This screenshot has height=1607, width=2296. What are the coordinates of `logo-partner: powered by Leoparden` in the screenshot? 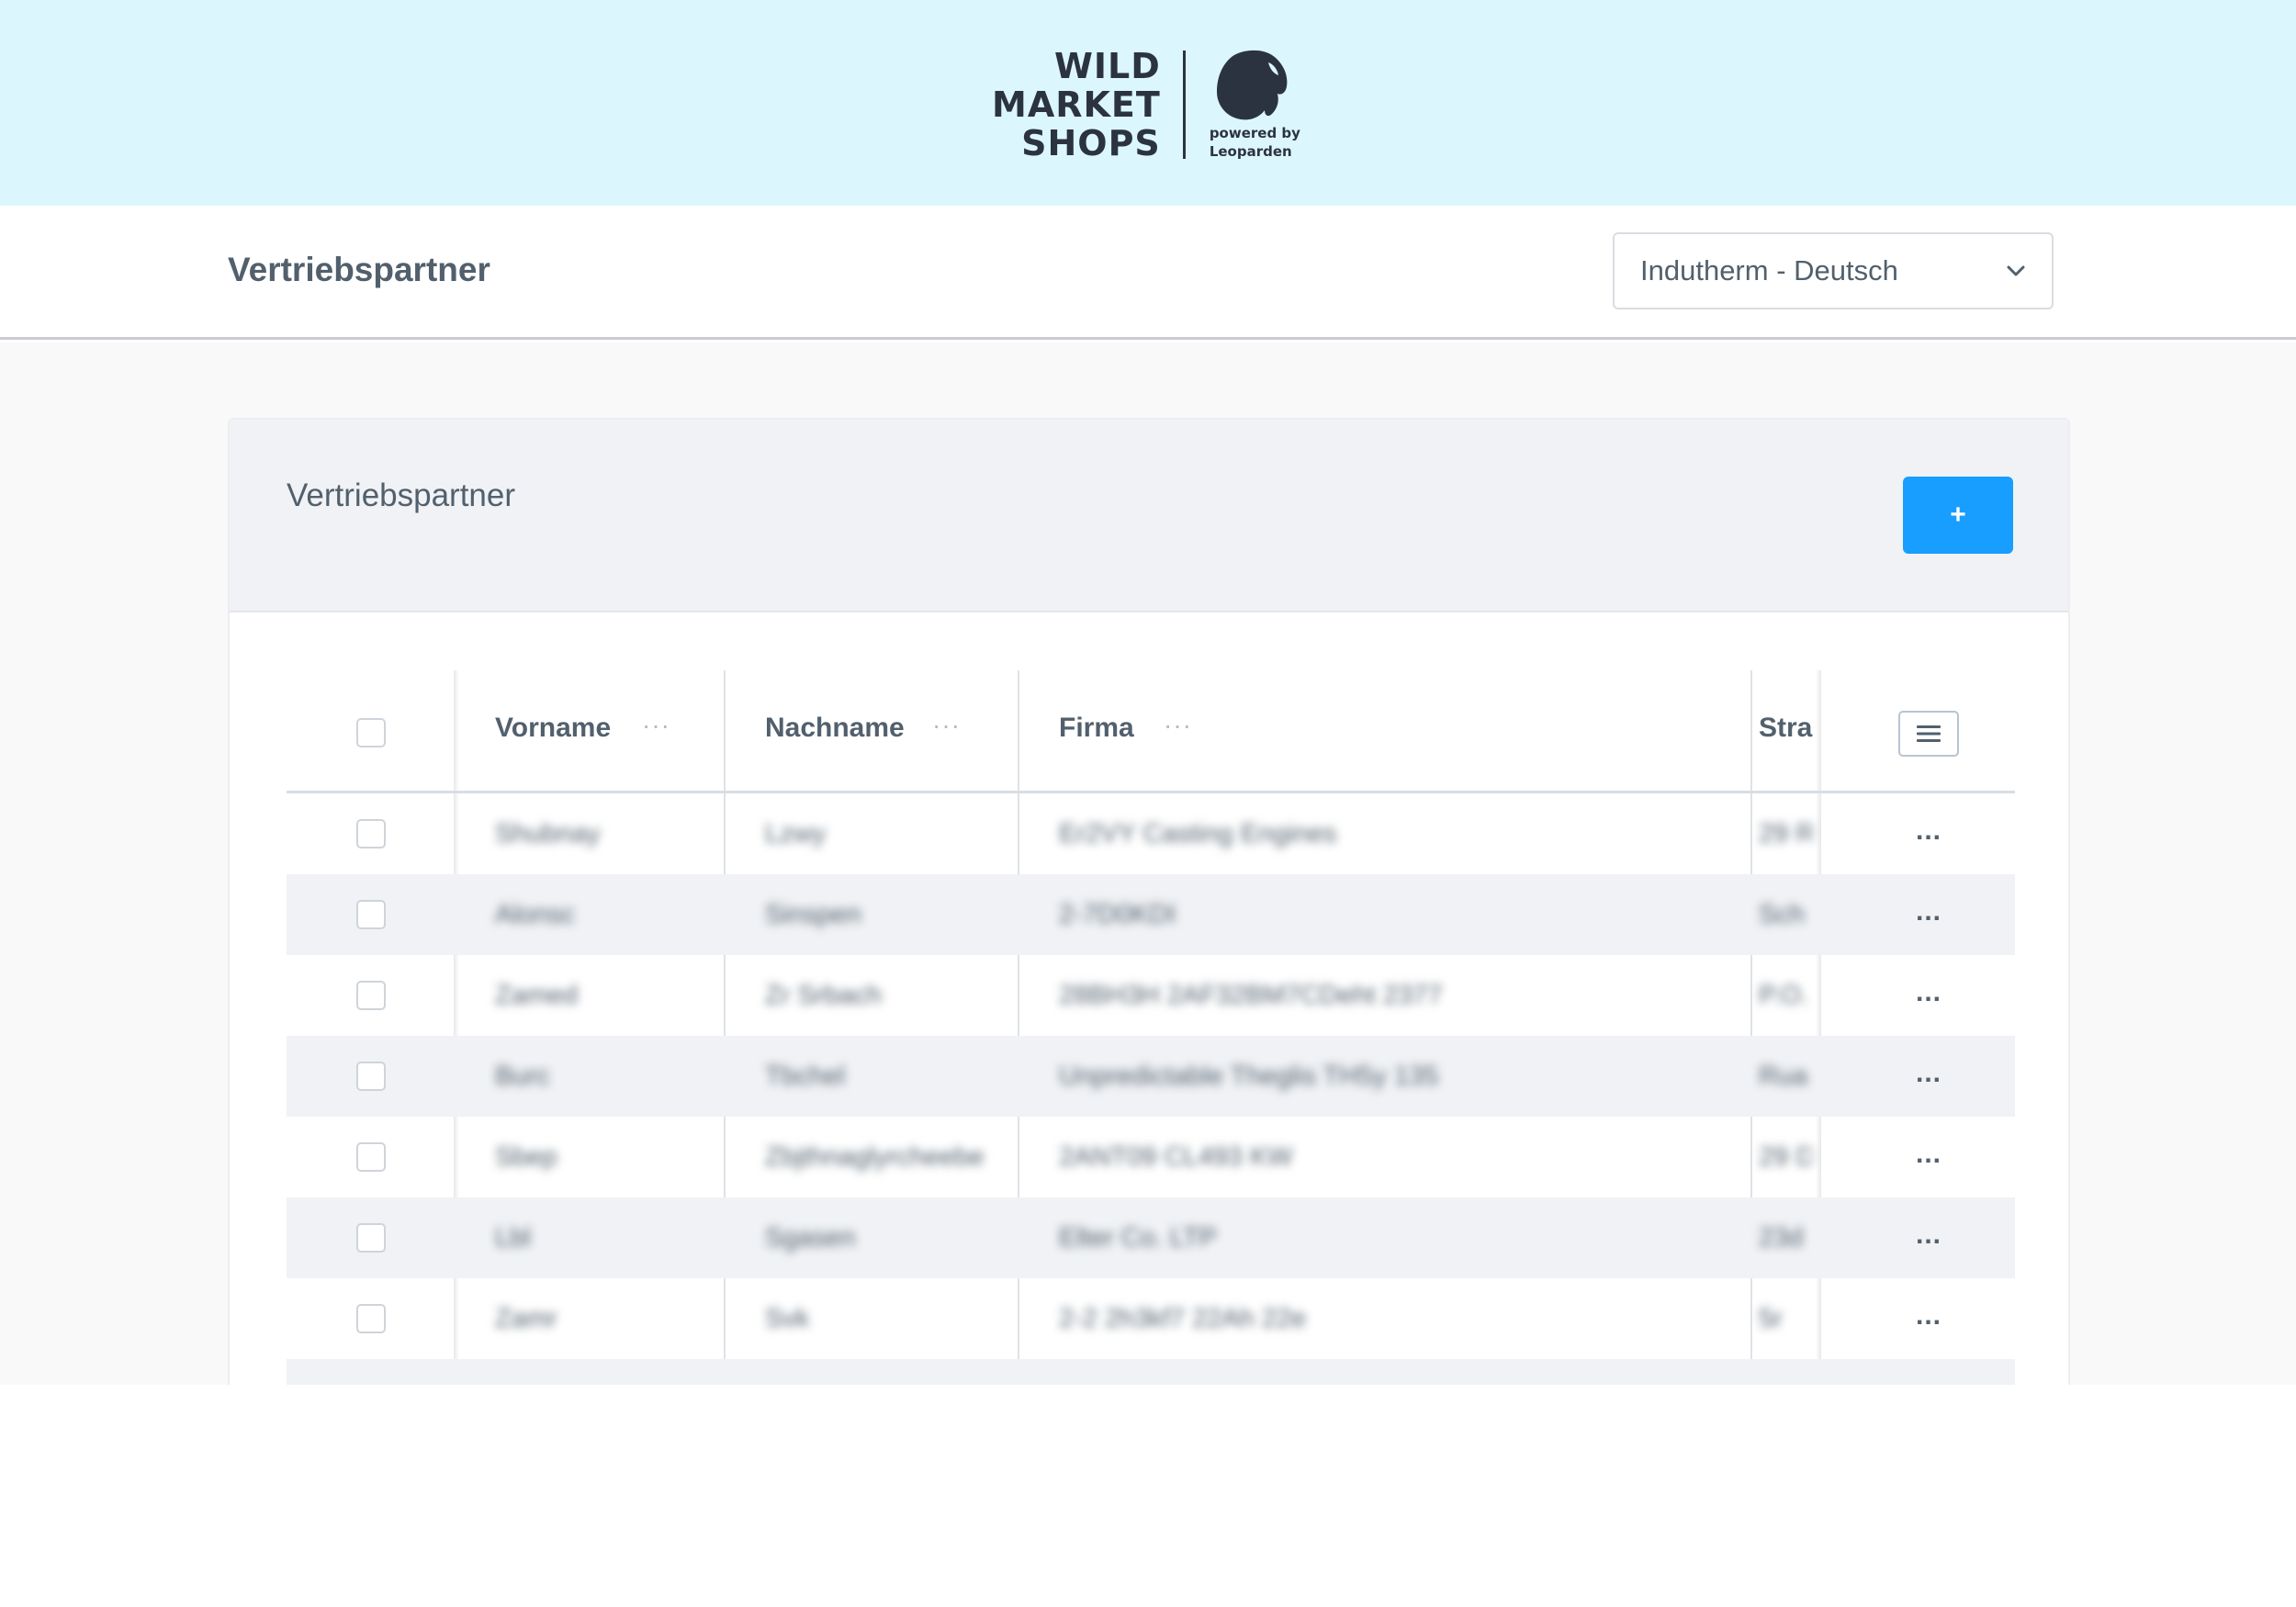 It's located at (1255, 105).